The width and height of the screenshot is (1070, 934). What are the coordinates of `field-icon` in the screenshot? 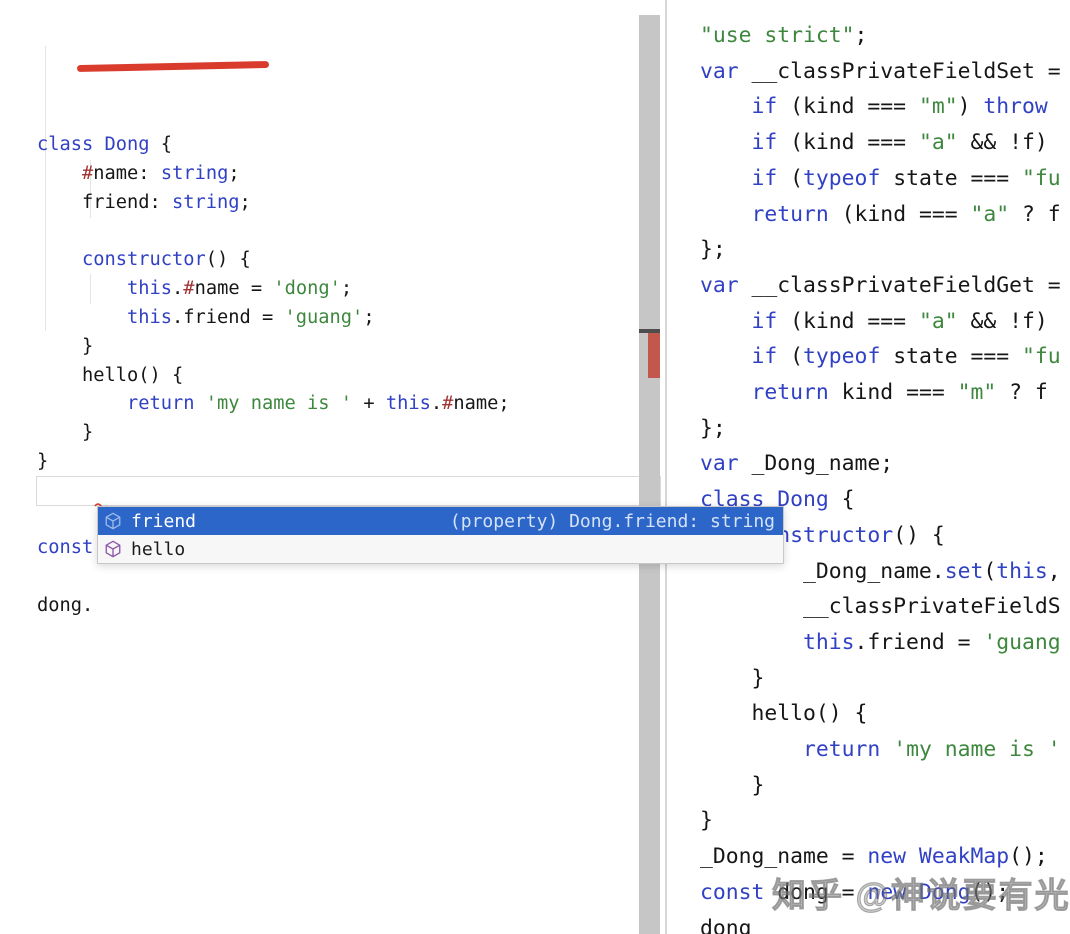 It's located at (113, 521).